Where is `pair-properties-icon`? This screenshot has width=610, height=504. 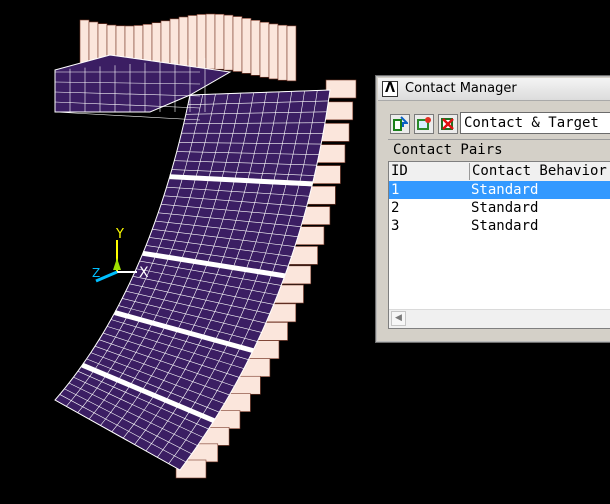
pair-properties-icon is located at coordinates (424, 123).